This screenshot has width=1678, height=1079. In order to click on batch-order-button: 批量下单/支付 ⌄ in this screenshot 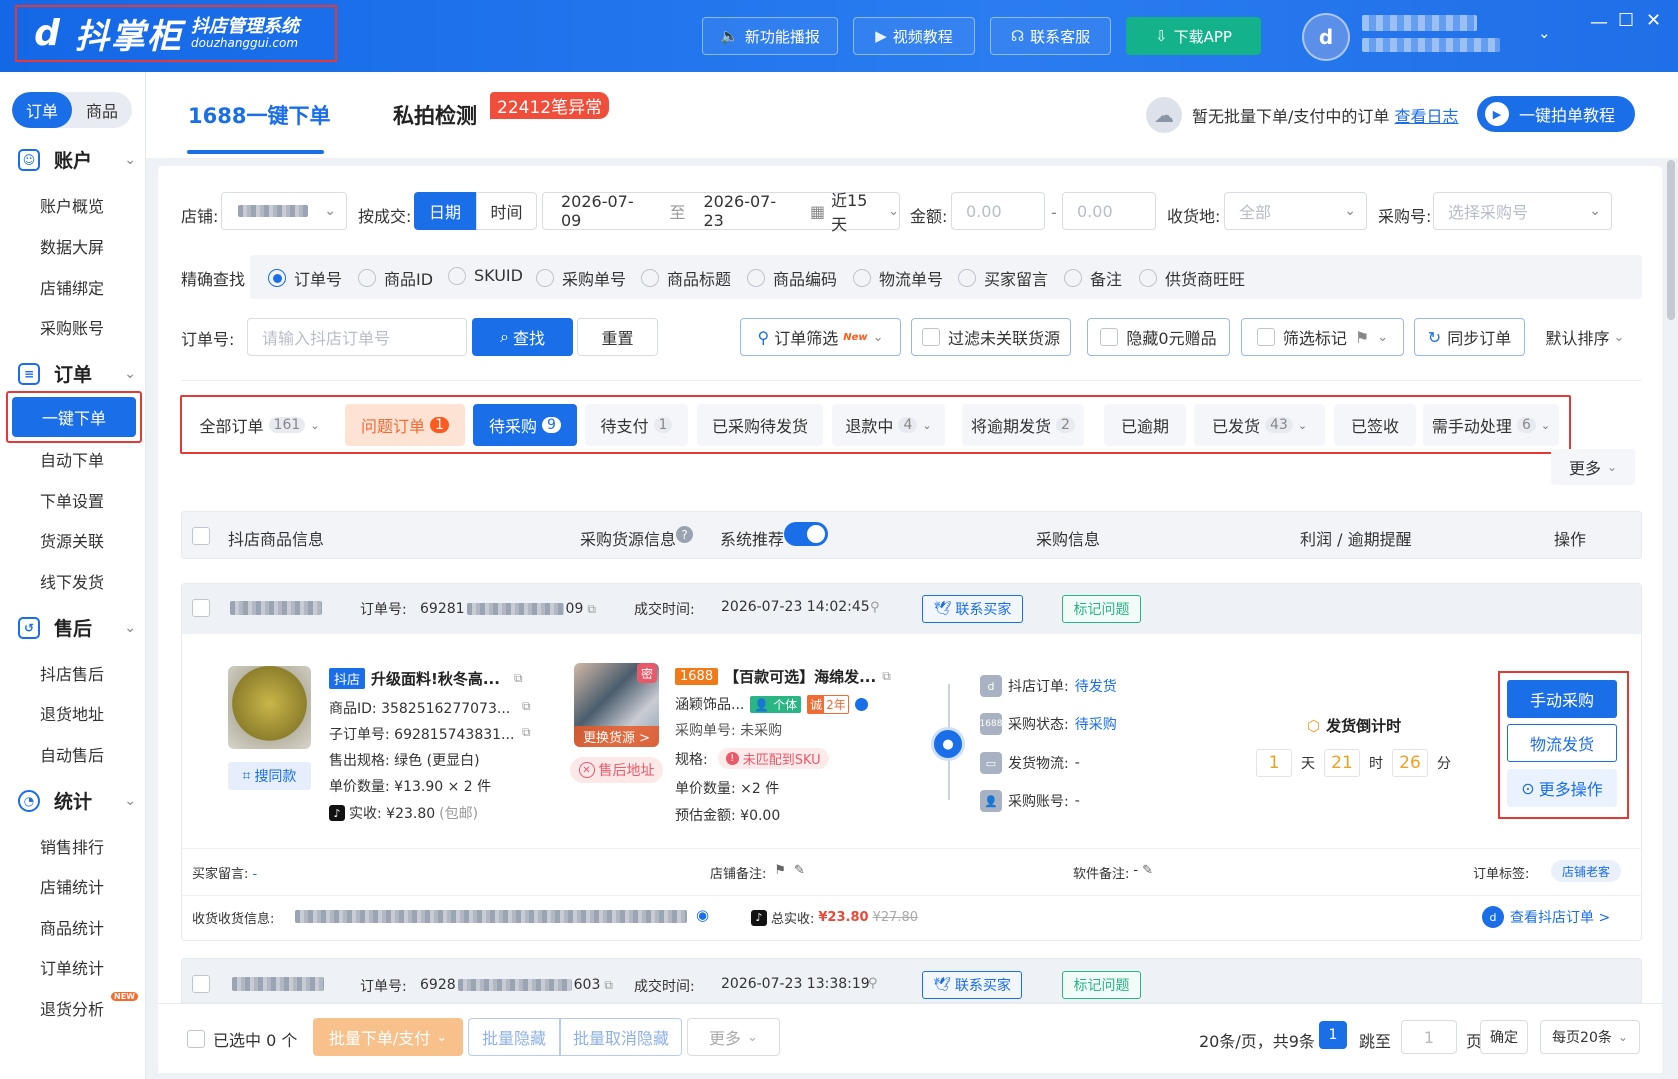, I will do `click(388, 1037)`.